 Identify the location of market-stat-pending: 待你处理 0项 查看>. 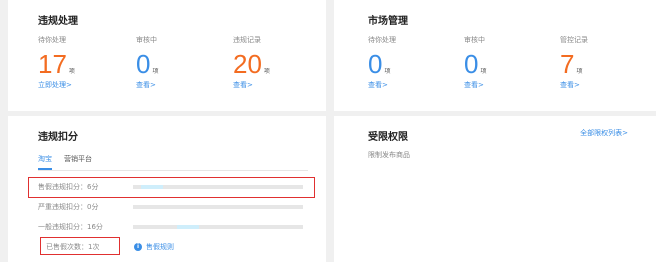
(408, 62).